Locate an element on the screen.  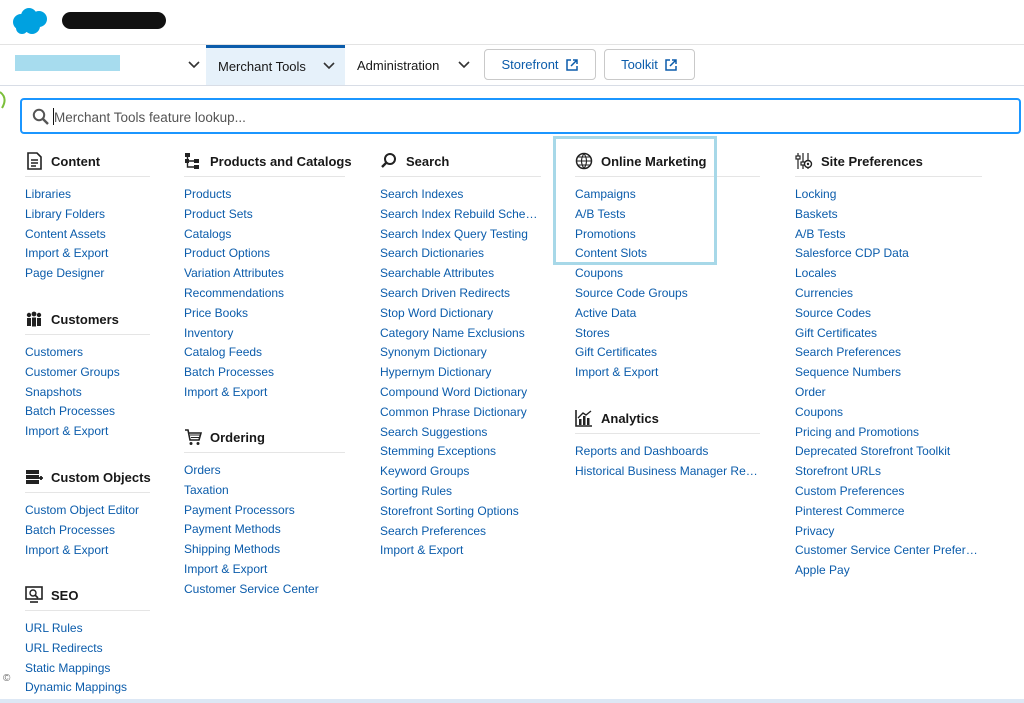
link-price-books: Price Books is located at coordinates (264, 314).